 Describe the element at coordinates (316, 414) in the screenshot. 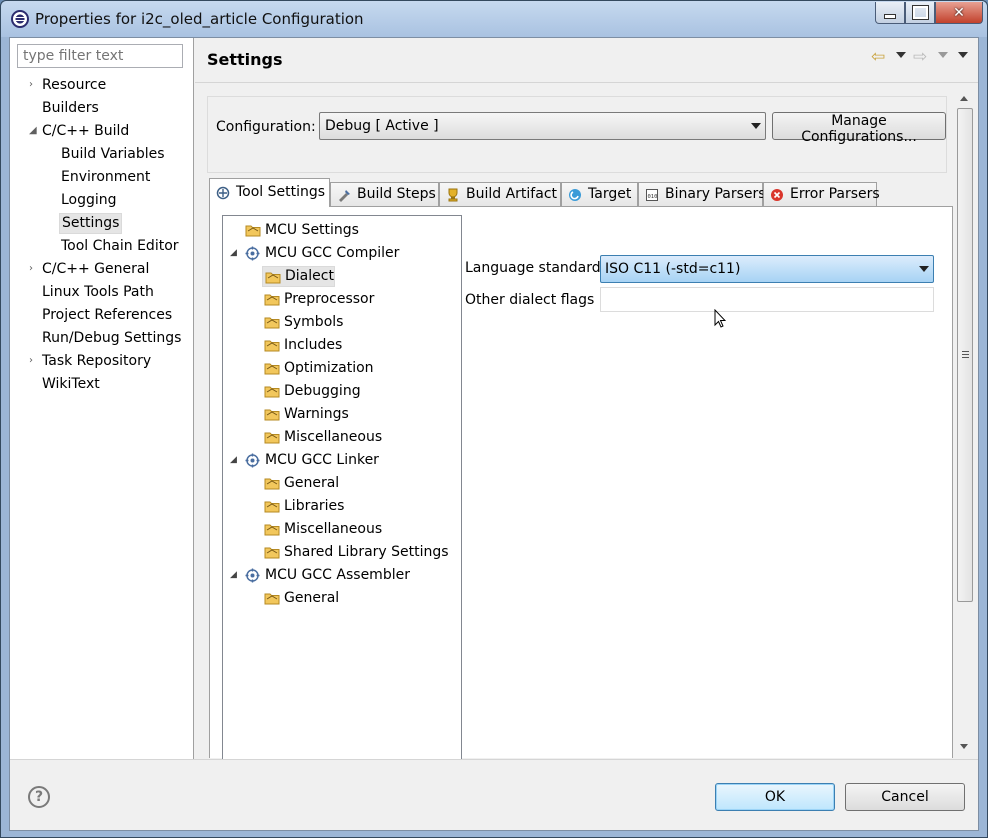

I see `tool-tree-label: Warnings` at that location.